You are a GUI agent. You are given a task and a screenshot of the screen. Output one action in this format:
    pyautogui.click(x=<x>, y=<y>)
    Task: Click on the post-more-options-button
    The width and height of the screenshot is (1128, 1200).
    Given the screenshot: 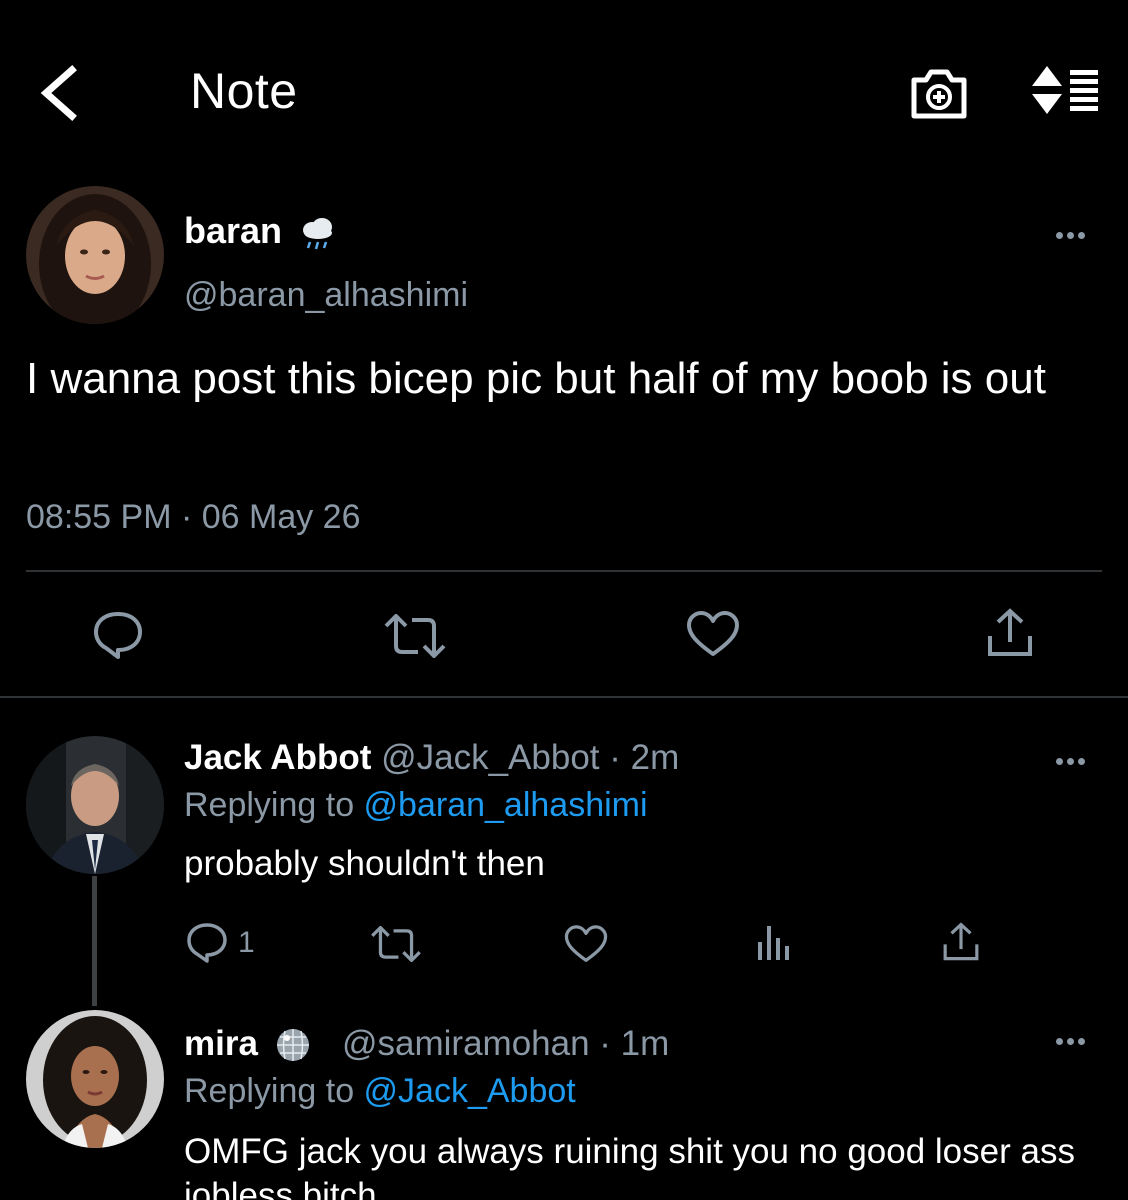 What is the action you would take?
    pyautogui.click(x=1076, y=234)
    